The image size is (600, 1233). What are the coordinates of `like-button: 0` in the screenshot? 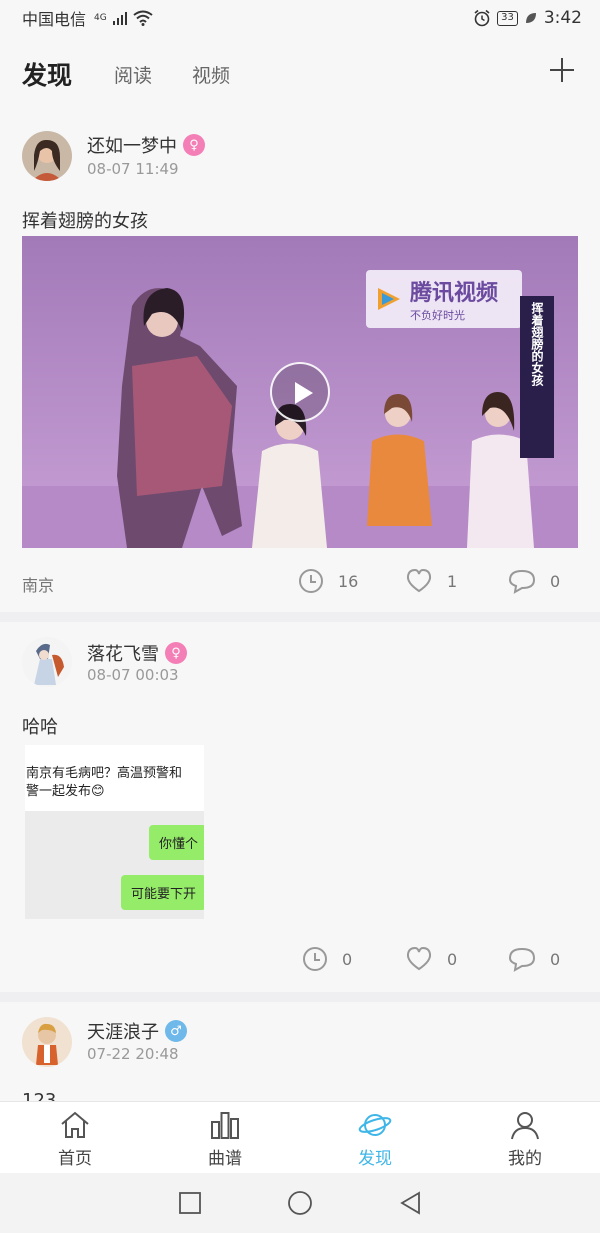 It's located at (431, 959).